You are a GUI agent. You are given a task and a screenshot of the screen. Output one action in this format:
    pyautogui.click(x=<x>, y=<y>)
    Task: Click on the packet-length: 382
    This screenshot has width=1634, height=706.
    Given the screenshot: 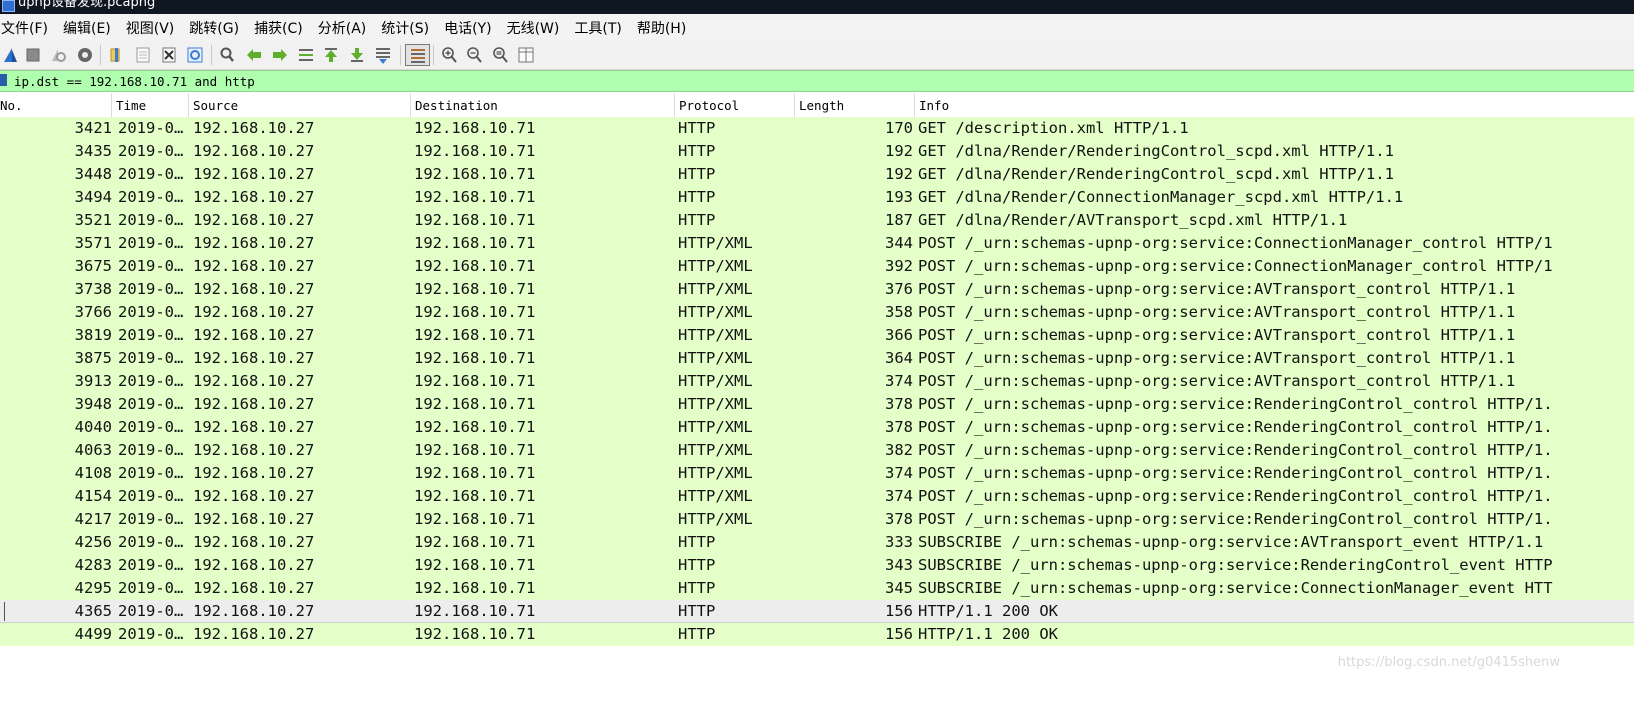 What is the action you would take?
    pyautogui.click(x=899, y=450)
    